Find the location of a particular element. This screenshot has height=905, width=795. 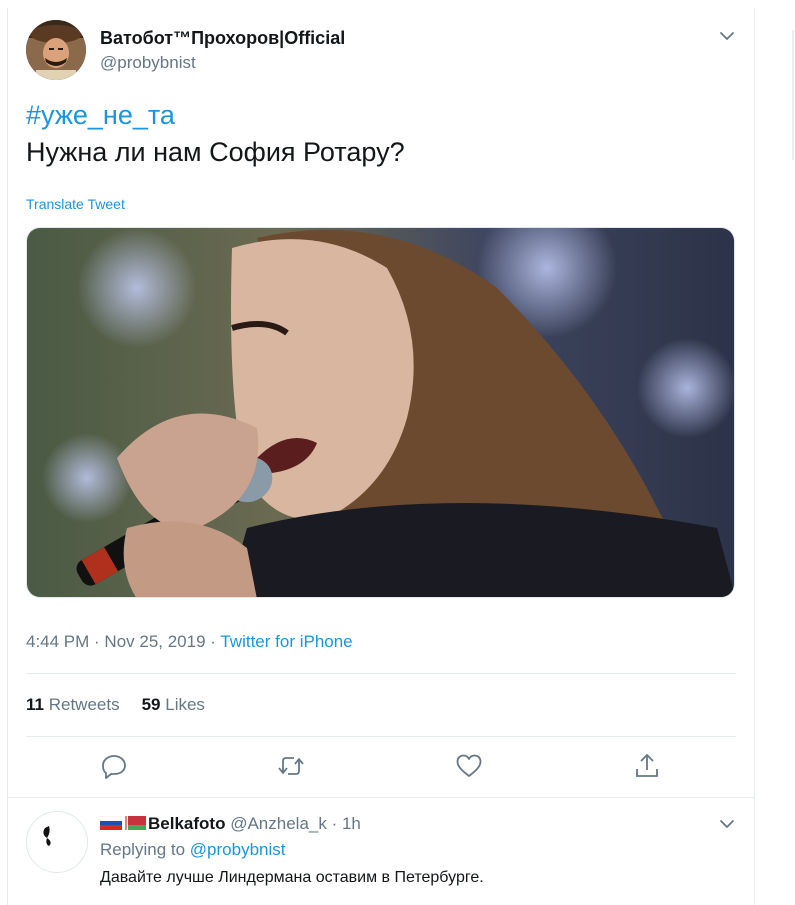

replying-to-link: @probybnist is located at coordinates (238, 849).